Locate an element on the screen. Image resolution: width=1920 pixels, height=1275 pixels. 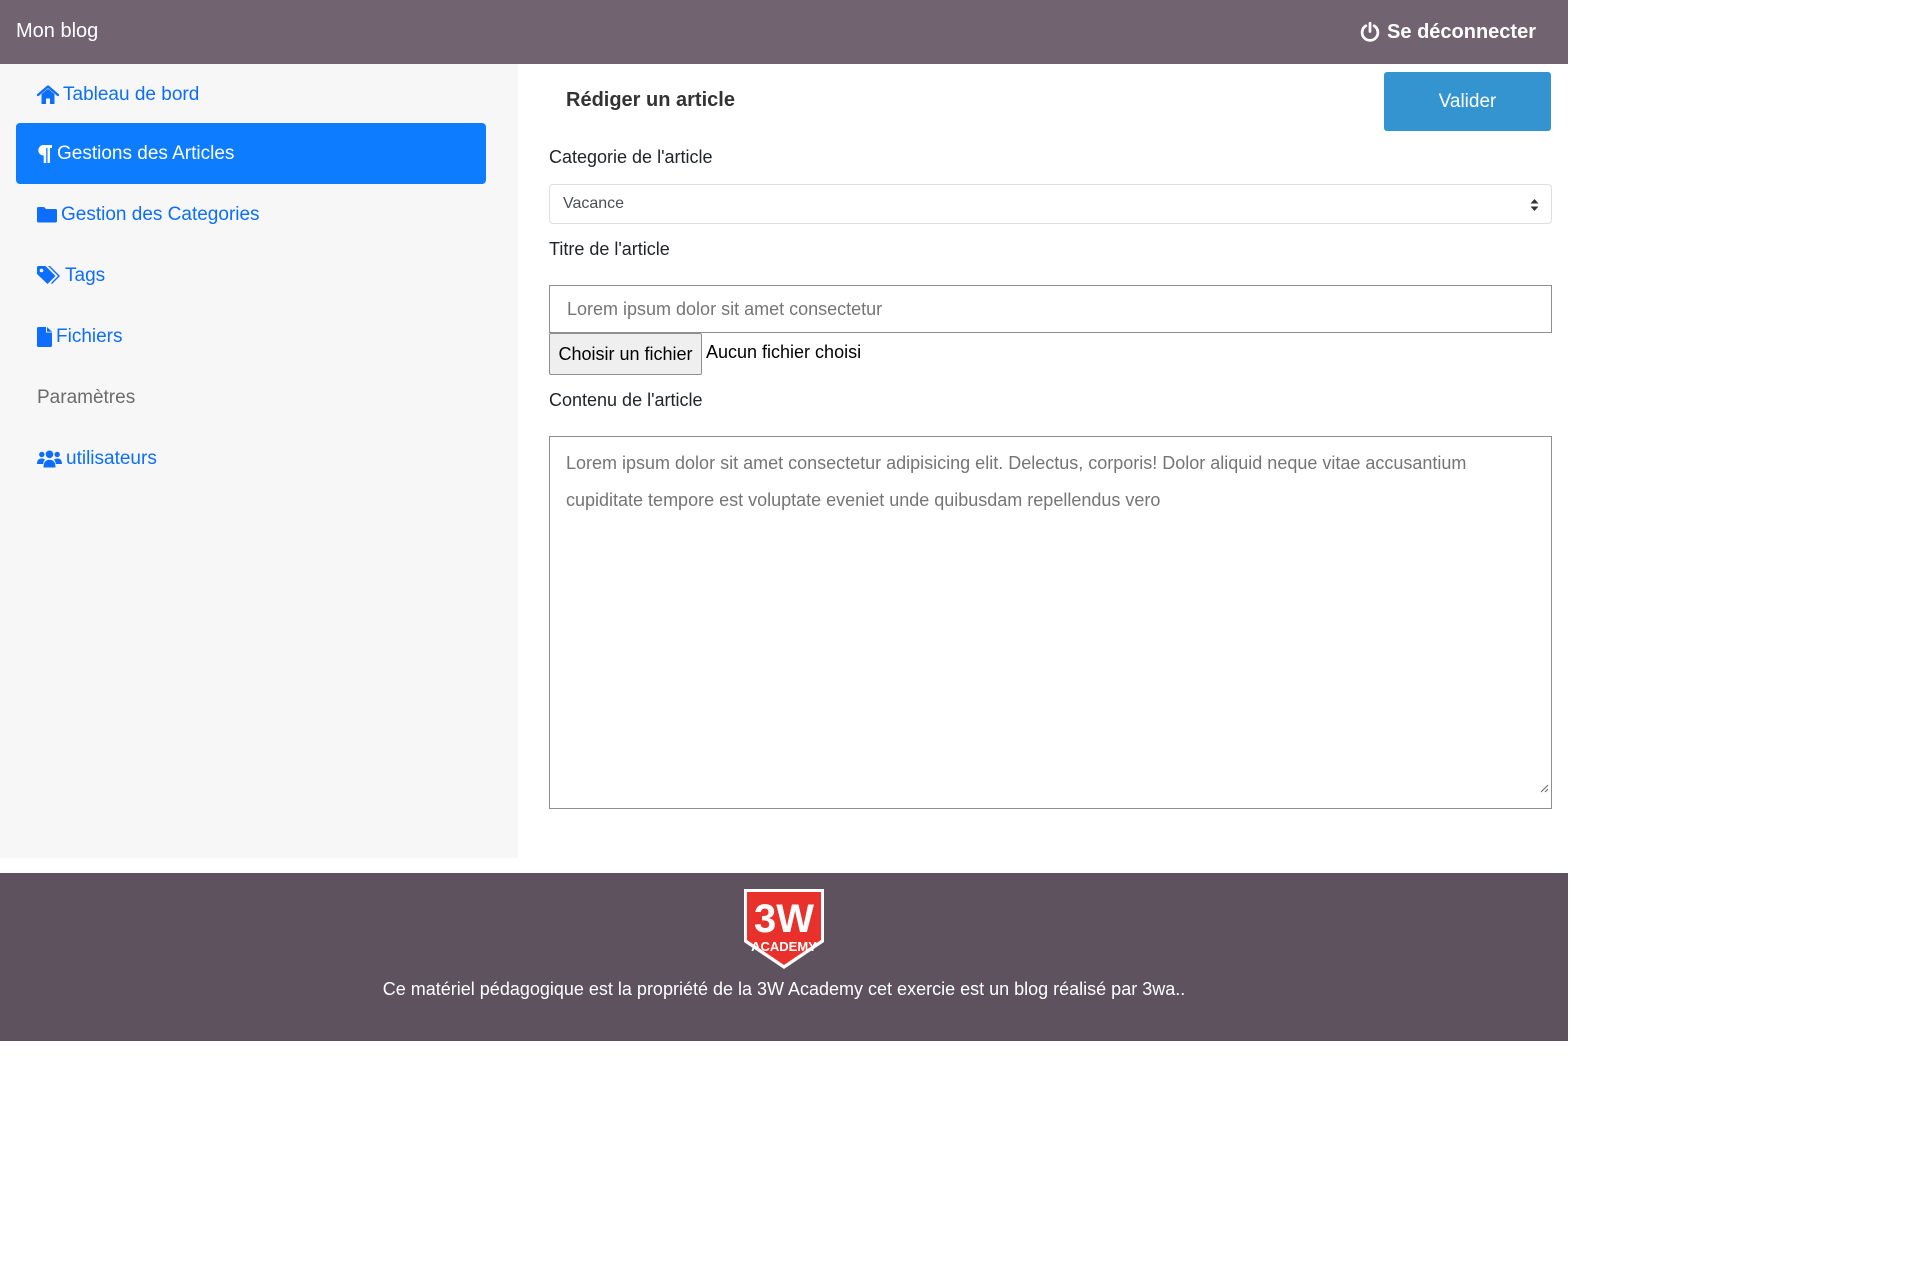
tags-icon is located at coordinates (49, 275).